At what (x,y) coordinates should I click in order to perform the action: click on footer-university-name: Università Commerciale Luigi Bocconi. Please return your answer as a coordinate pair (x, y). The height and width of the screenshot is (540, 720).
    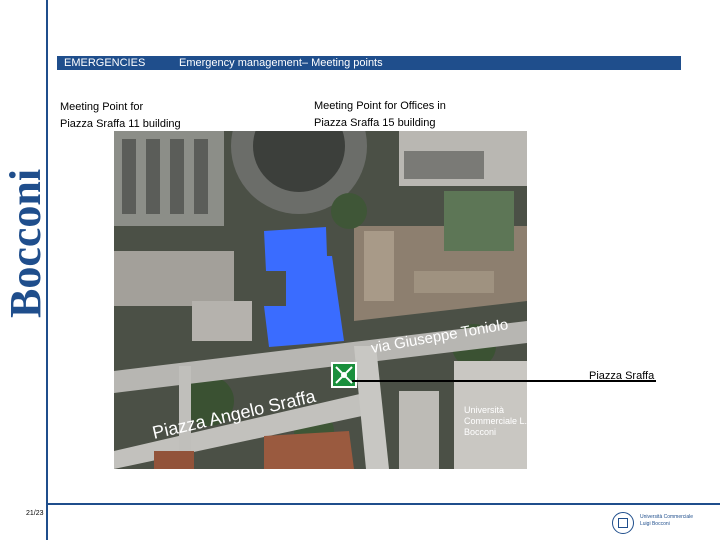
    Looking at the image, I should click on (678, 521).